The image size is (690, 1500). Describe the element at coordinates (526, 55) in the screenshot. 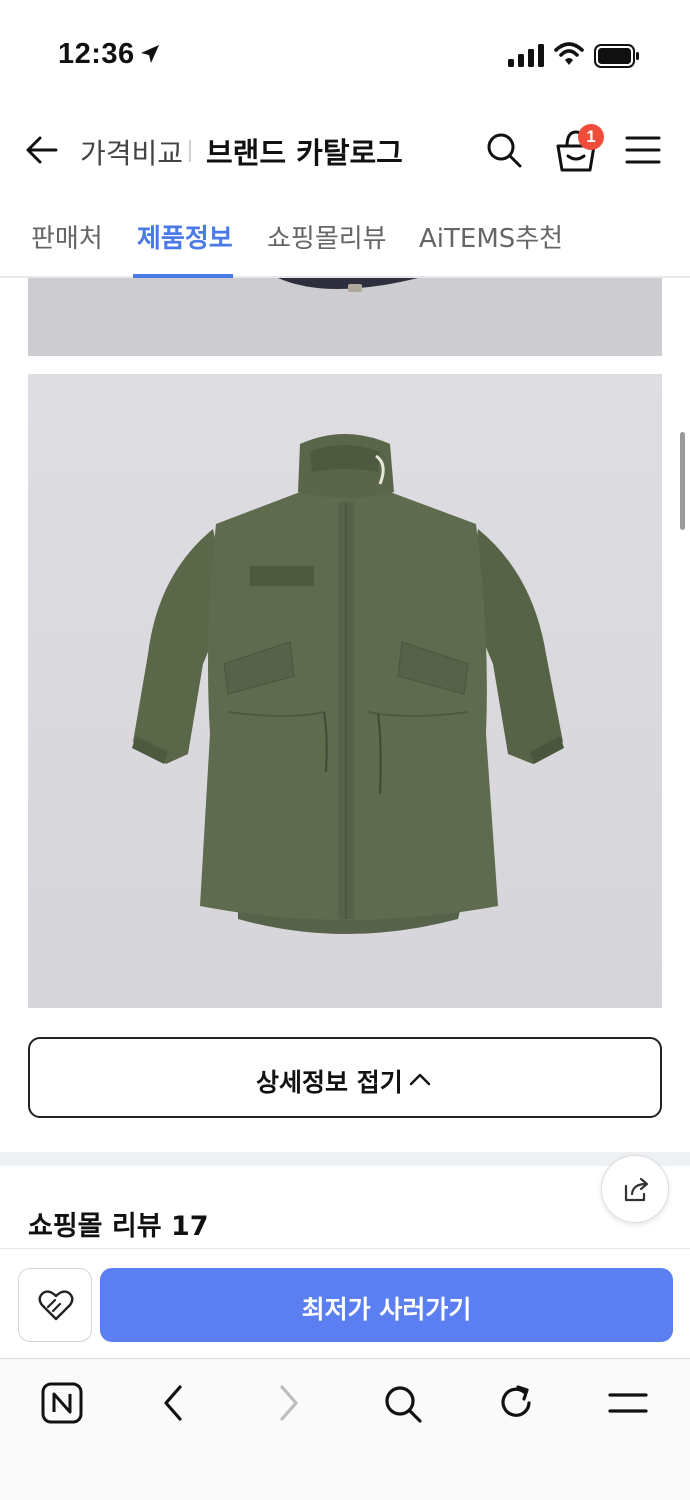

I see `cellular-signal-icon` at that location.